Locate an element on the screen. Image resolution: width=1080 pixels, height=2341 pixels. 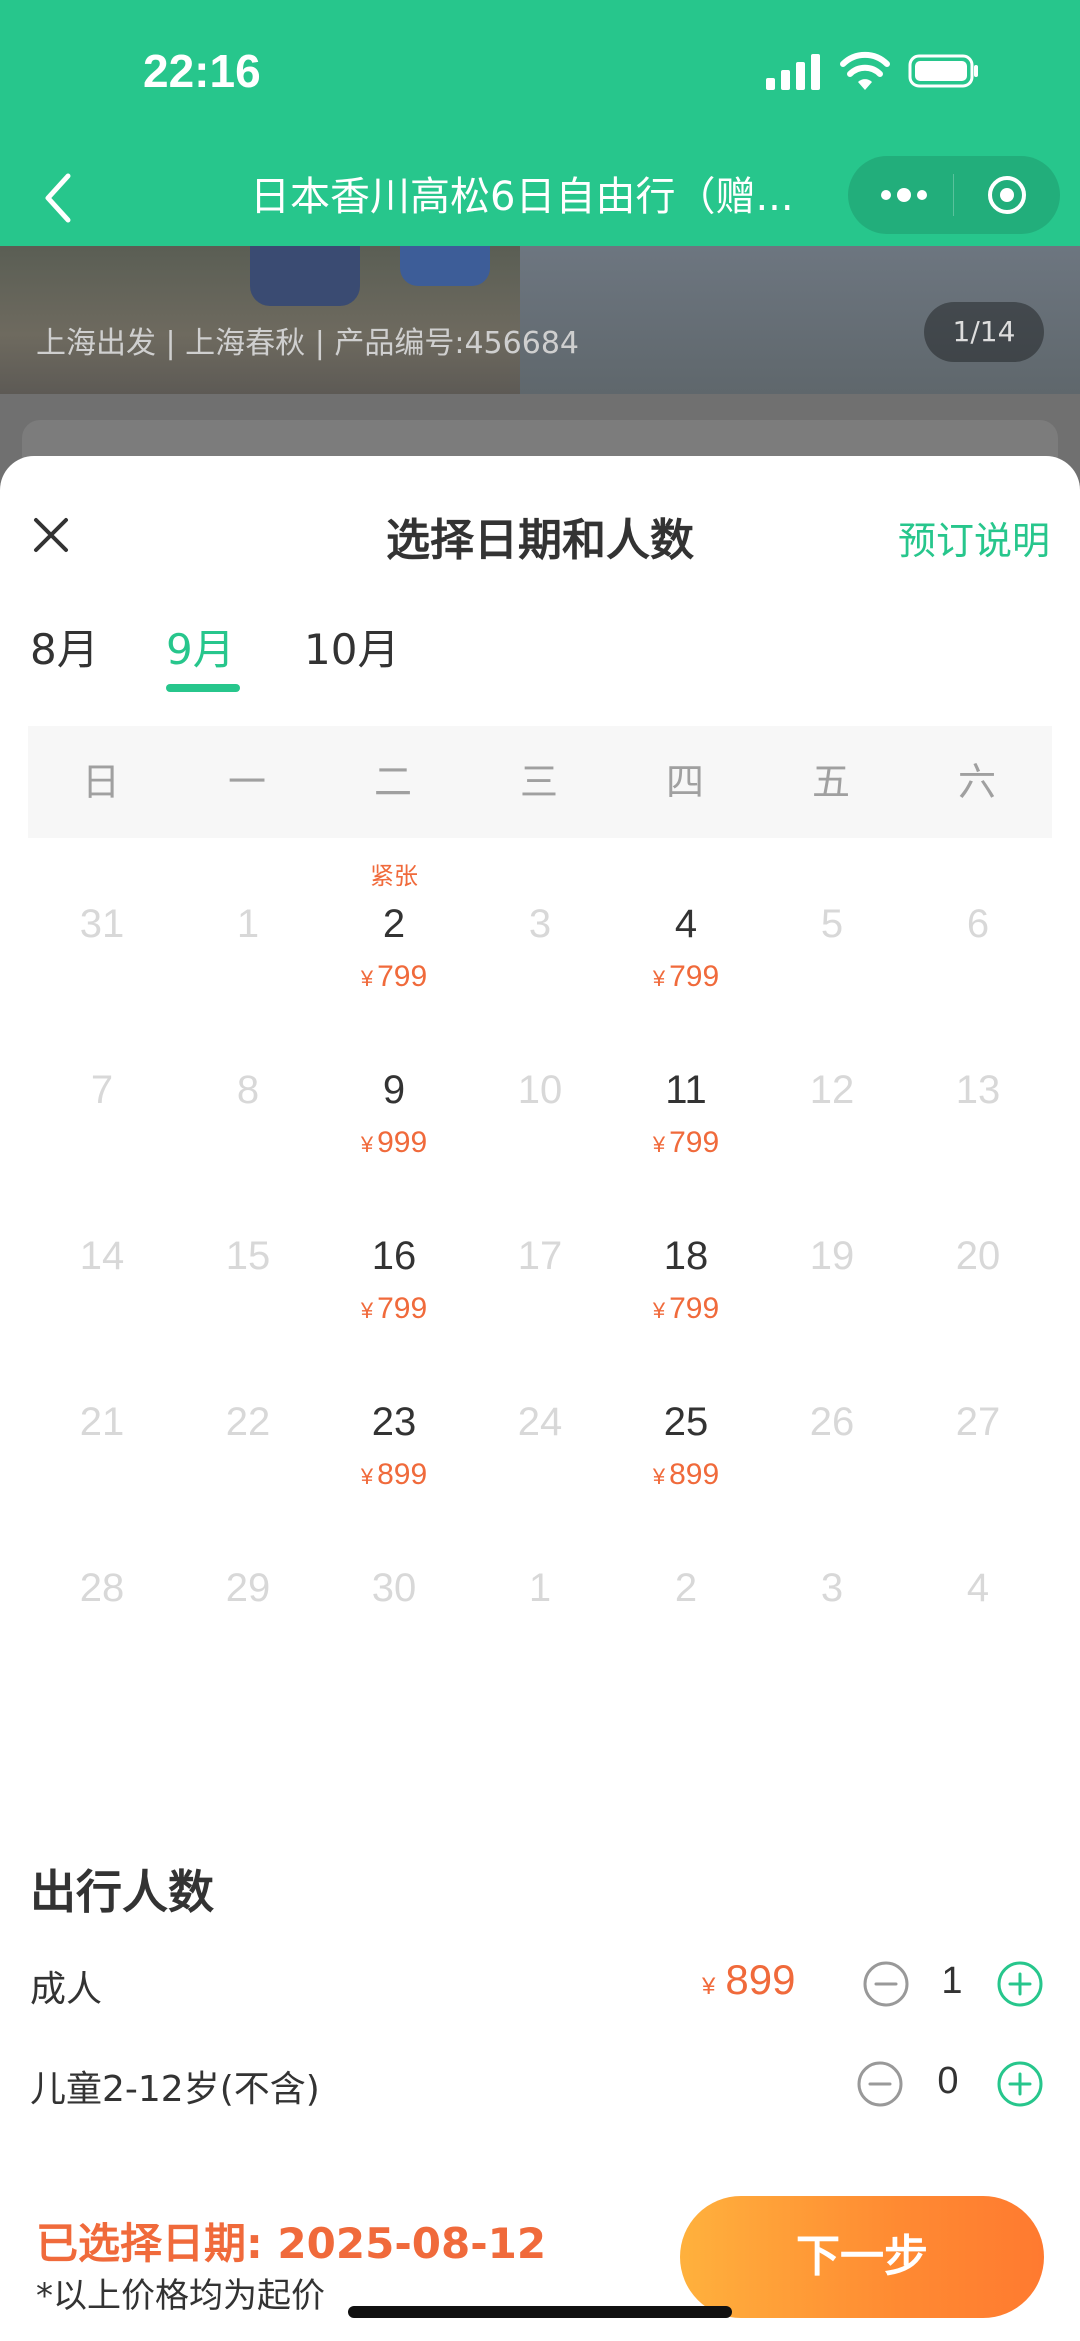
day-price-value: 999 is located at coordinates (402, 1142).